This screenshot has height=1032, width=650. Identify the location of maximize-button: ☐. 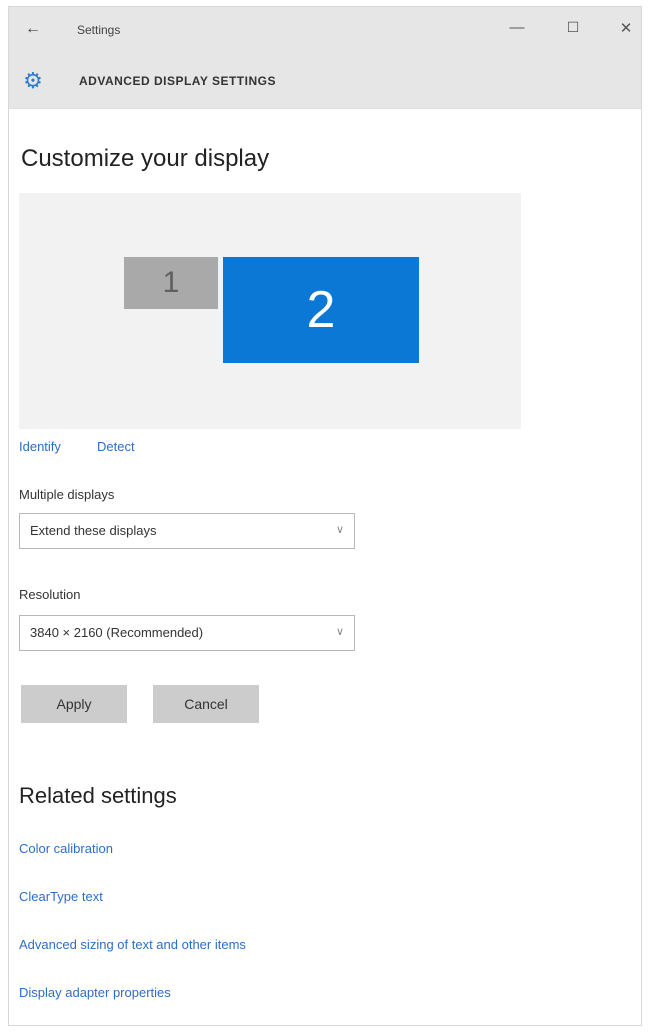
(573, 27).